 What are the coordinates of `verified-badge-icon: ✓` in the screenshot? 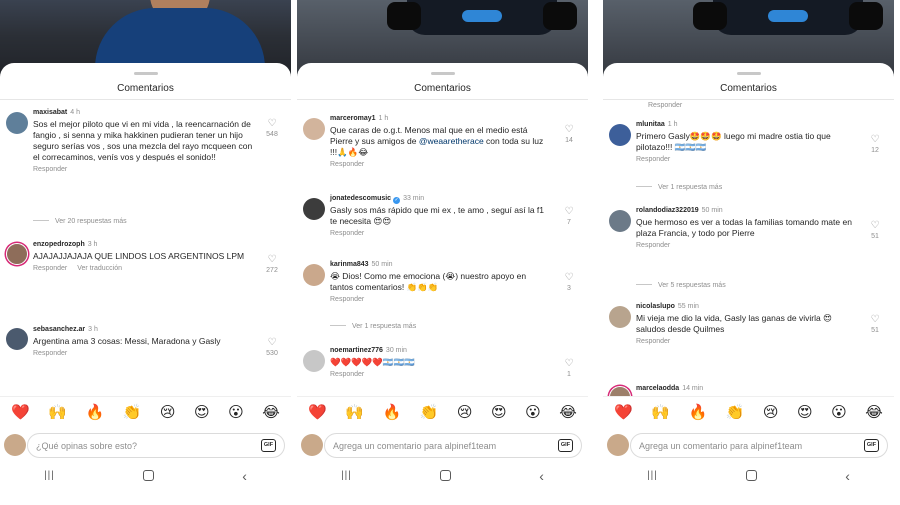 It's located at (397, 200).